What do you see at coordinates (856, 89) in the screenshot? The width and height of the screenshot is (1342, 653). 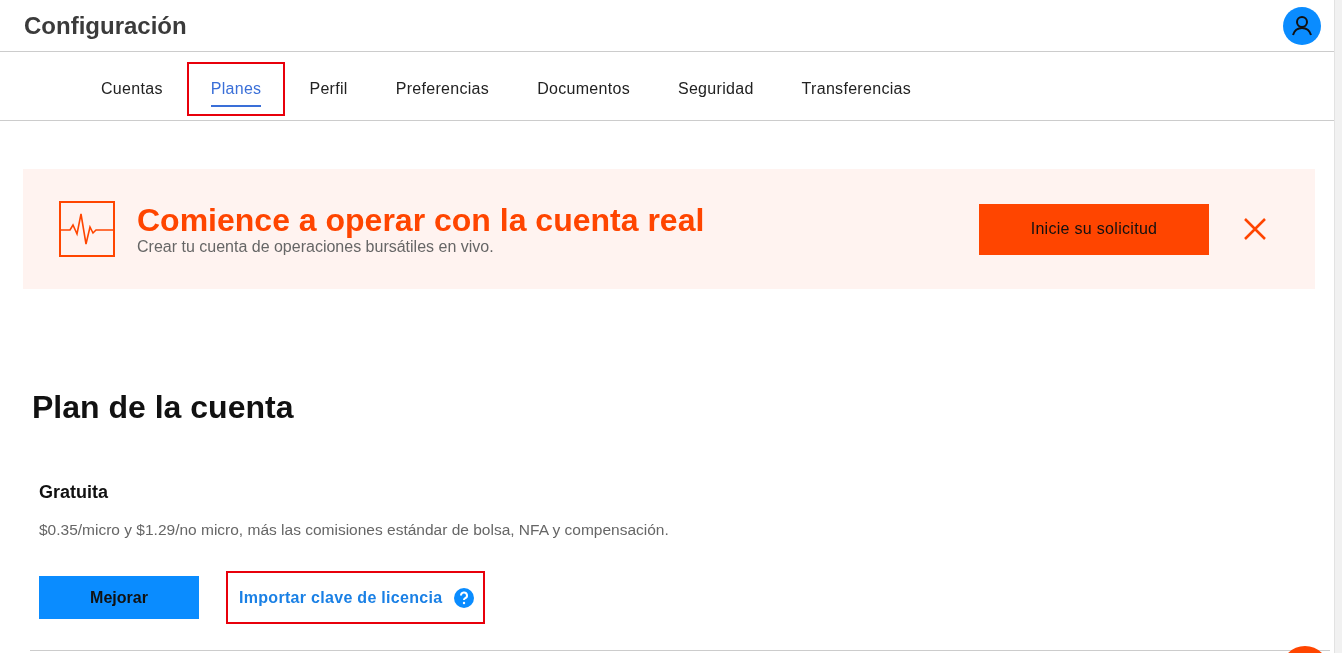 I see `tab: Transferencias` at bounding box center [856, 89].